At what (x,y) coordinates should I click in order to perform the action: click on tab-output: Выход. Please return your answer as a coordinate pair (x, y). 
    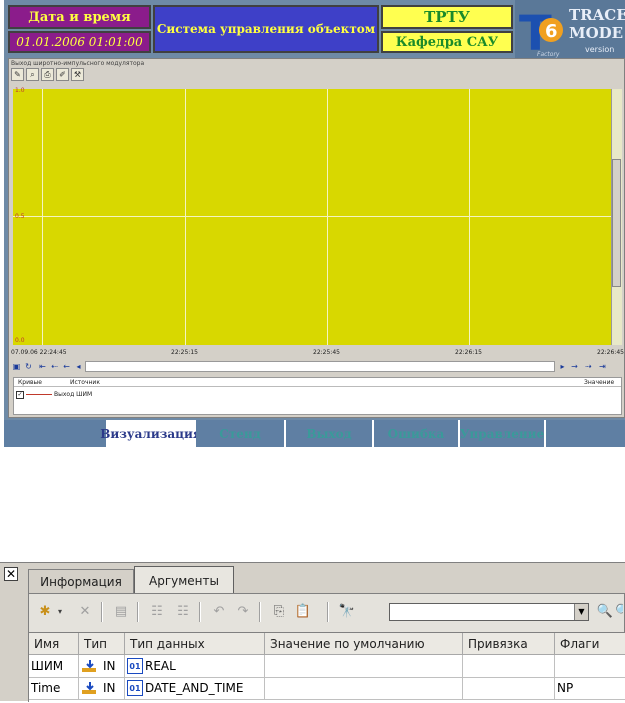
    Looking at the image, I should click on (330, 433).